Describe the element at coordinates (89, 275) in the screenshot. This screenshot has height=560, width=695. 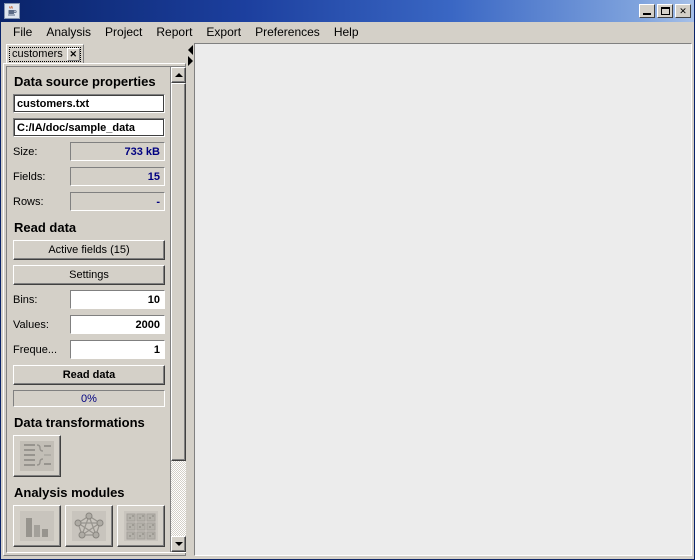
I see `settings-button: Settings` at that location.